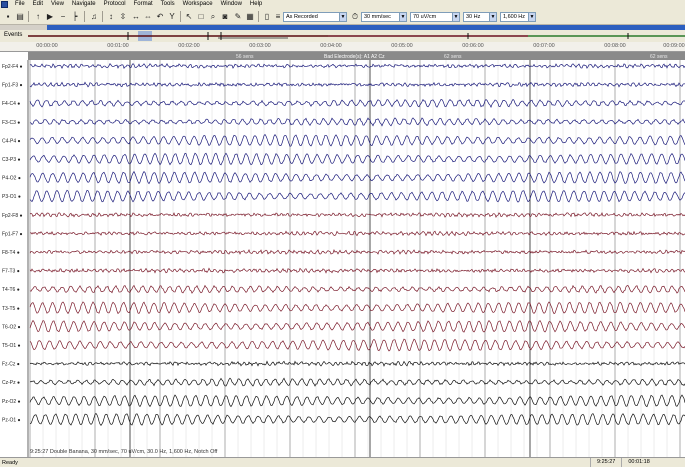 This screenshot has width=685, height=467. Describe the element at coordinates (50, 16) in the screenshot. I see `play-icon: ▶` at that location.